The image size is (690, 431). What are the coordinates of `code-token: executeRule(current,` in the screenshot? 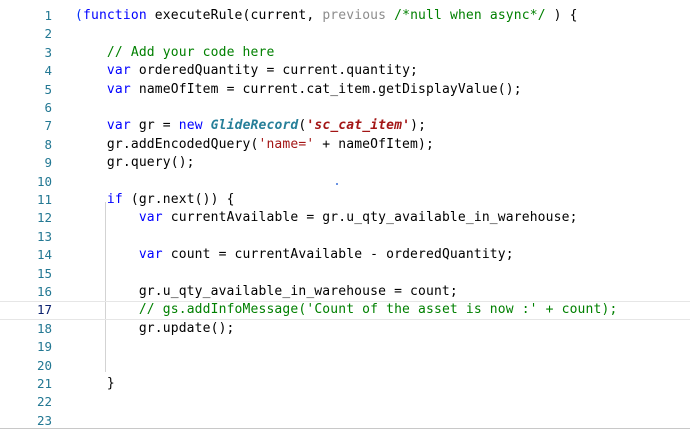 It's located at (234, 15).